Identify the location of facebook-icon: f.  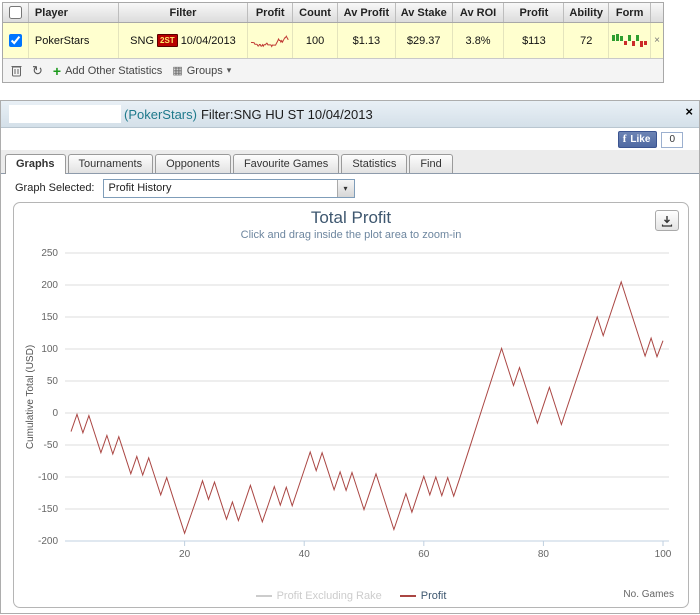
(624, 139).